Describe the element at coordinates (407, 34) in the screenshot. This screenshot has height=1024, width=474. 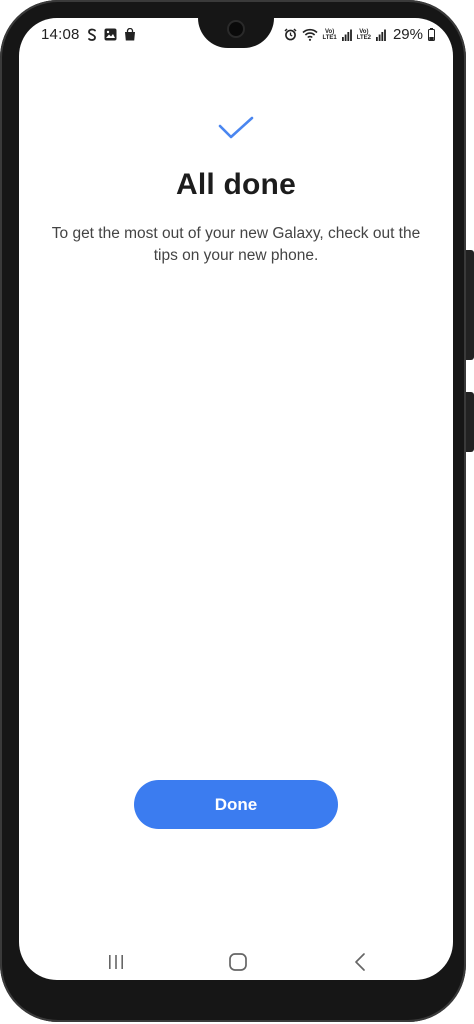
I see `battery-percent: 29%` at that location.